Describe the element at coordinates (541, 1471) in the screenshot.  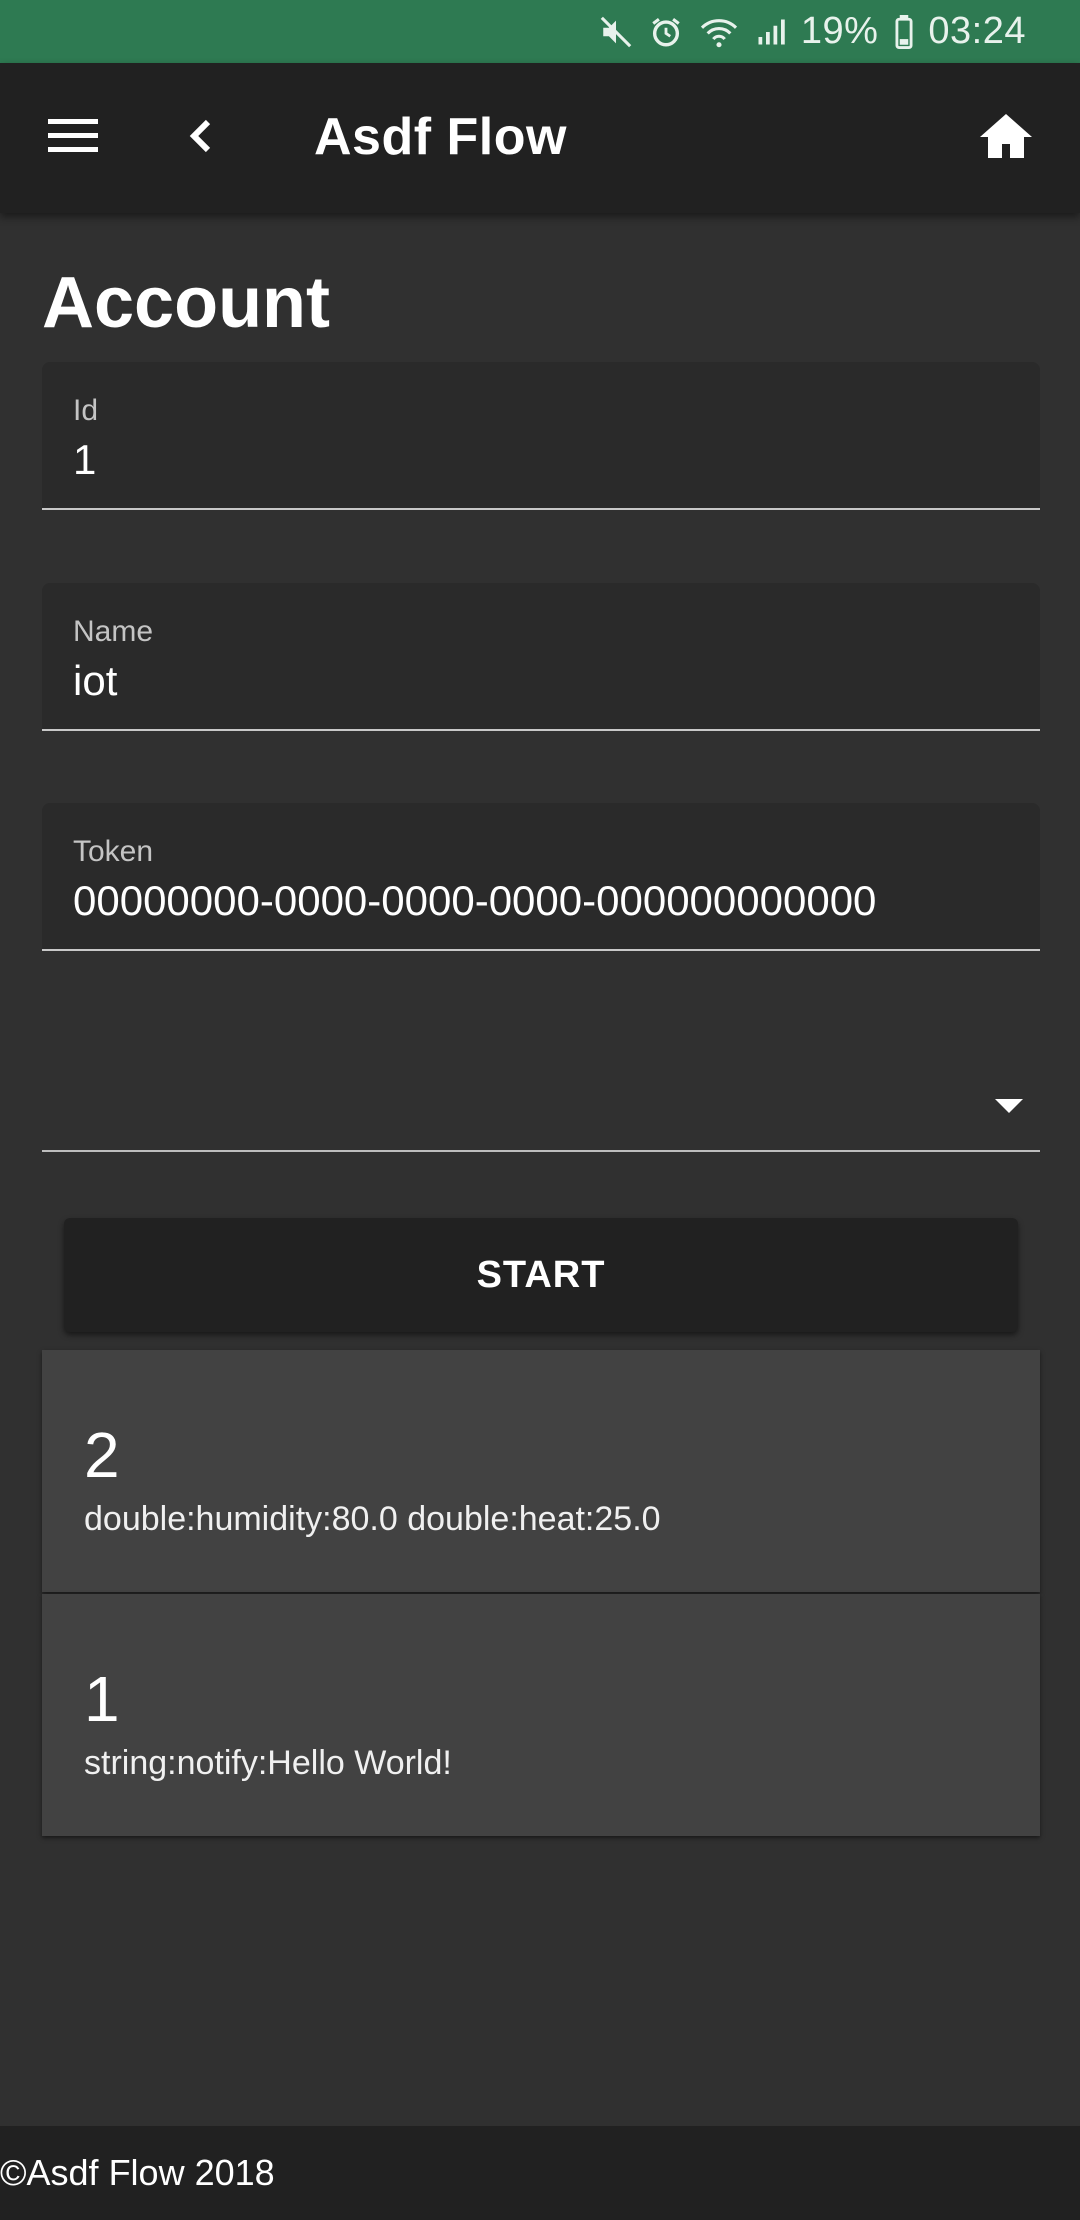
I see `list-item: 2 double:humidity:80.0 double:heat:25.0` at that location.